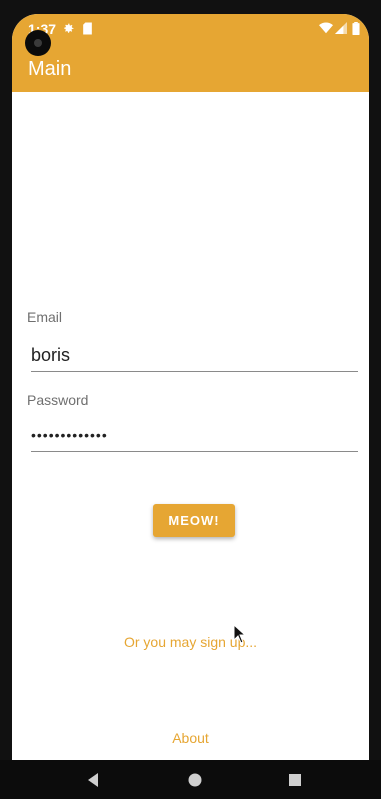 This screenshot has height=799, width=381. What do you see at coordinates (58, 400) in the screenshot?
I see `password-label: Password` at bounding box center [58, 400].